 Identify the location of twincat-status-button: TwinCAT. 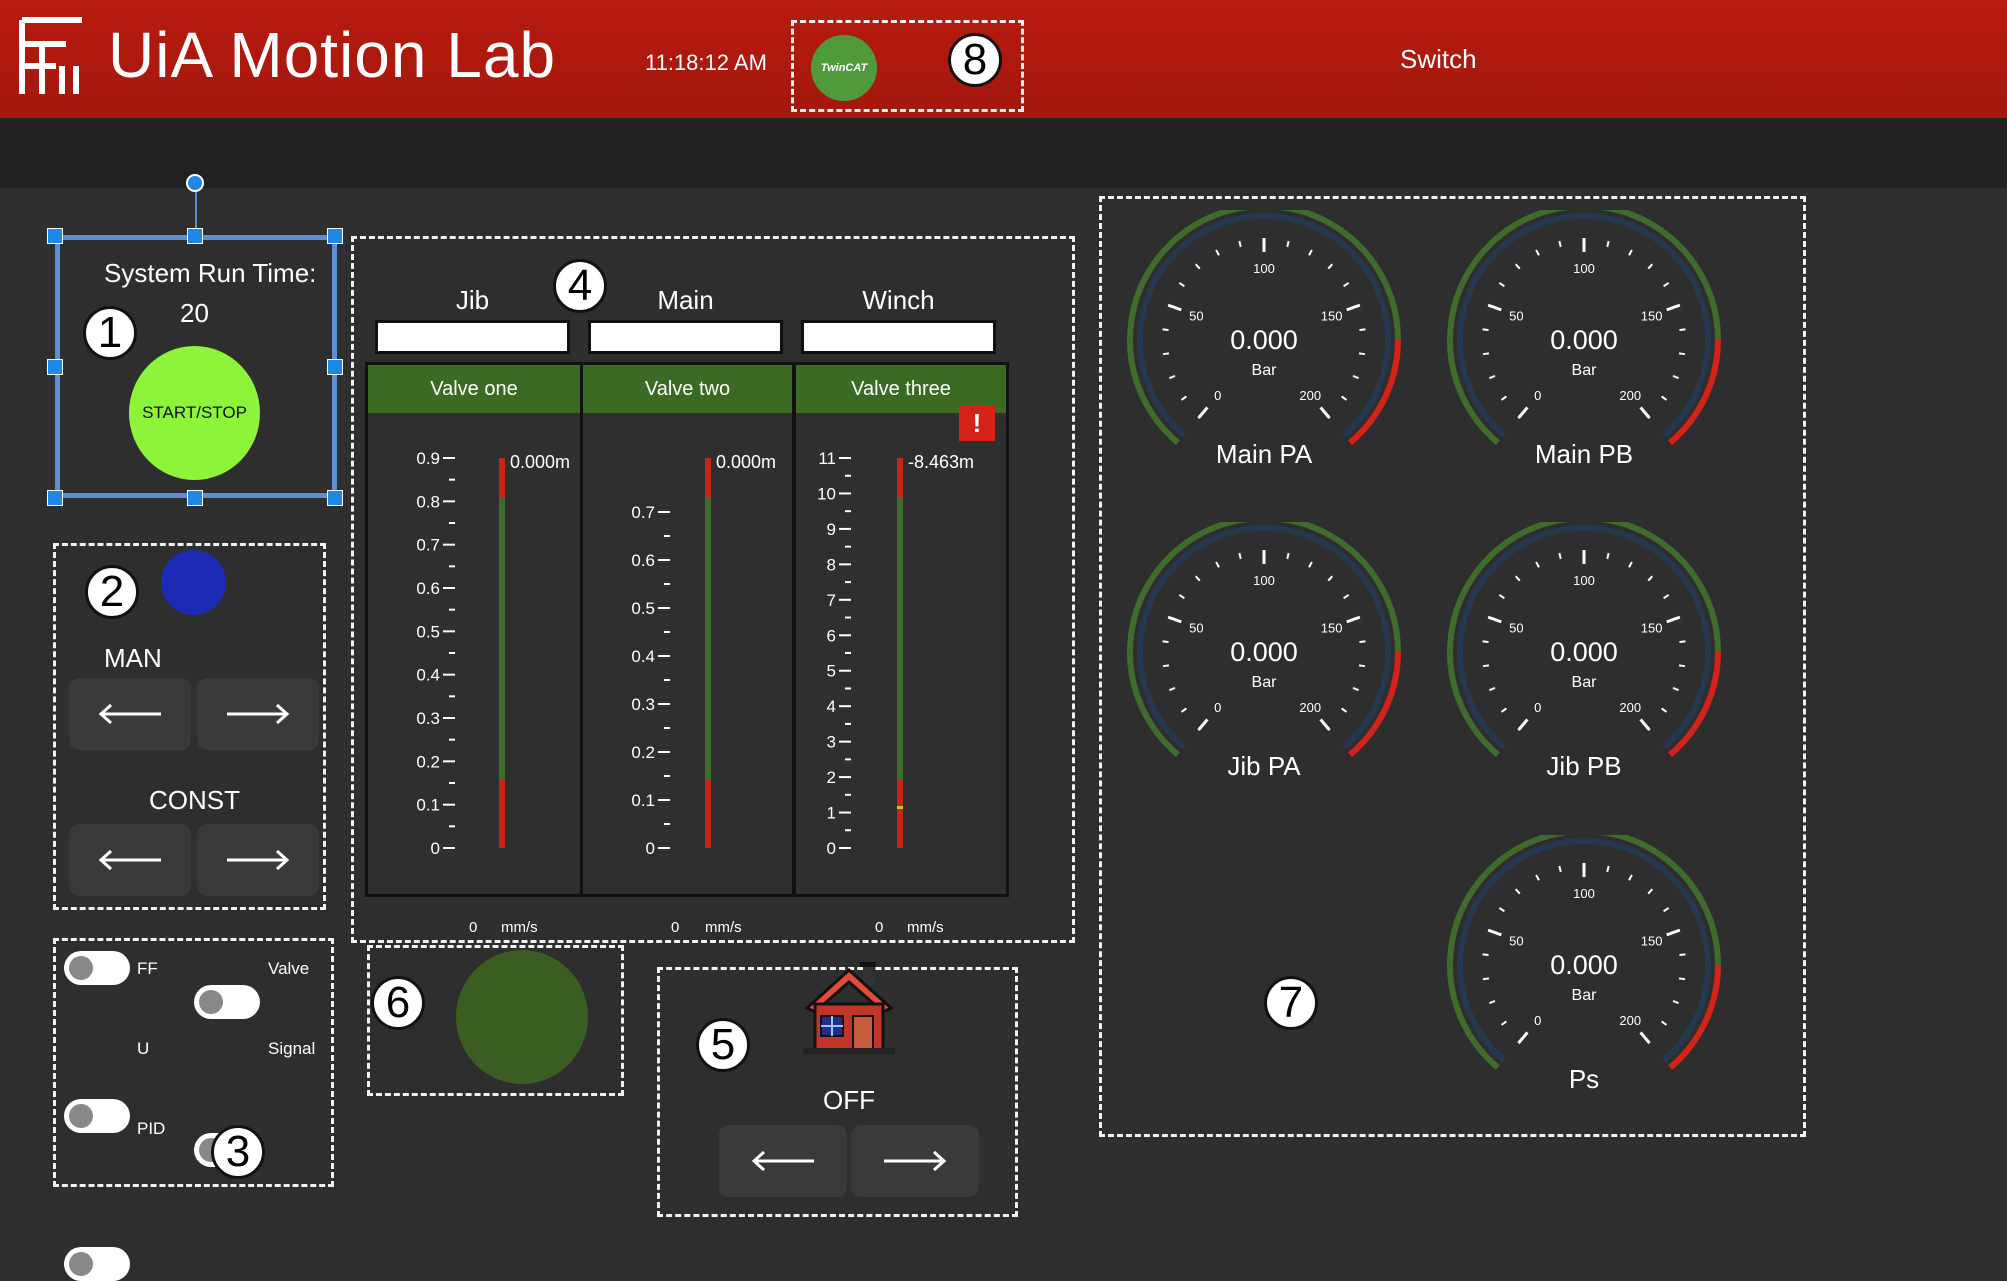
(844, 68).